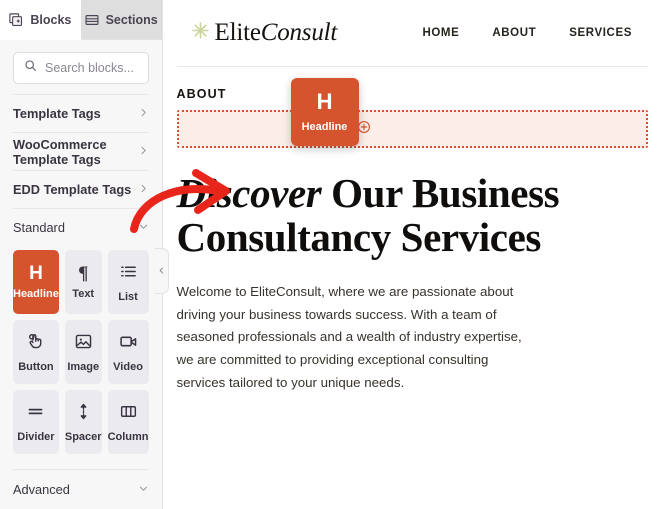  I want to click on image-icon, so click(83, 344).